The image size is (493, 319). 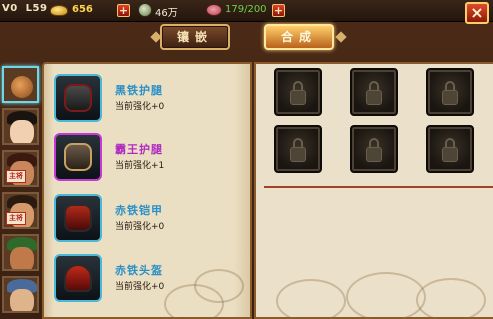 I want to click on vip-level: V0 L59, so click(x=25, y=8).